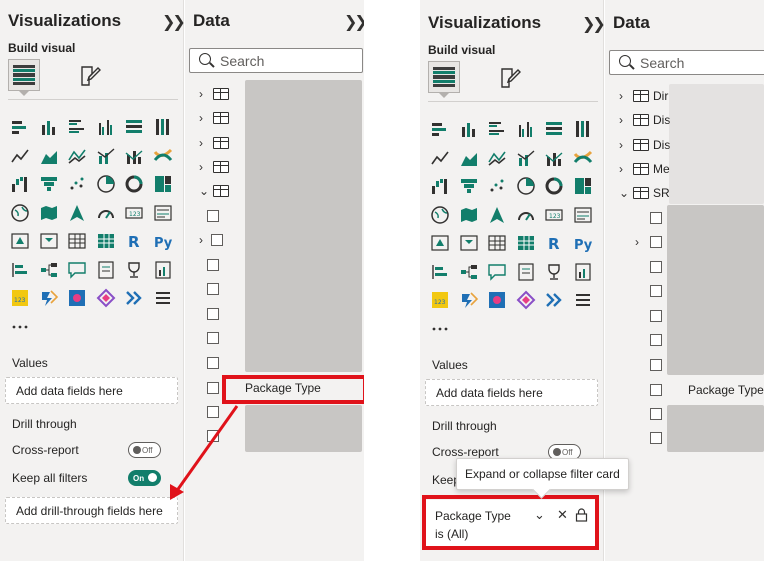  Describe the element at coordinates (469, 158) in the screenshot. I see `area-chart-icon` at that location.